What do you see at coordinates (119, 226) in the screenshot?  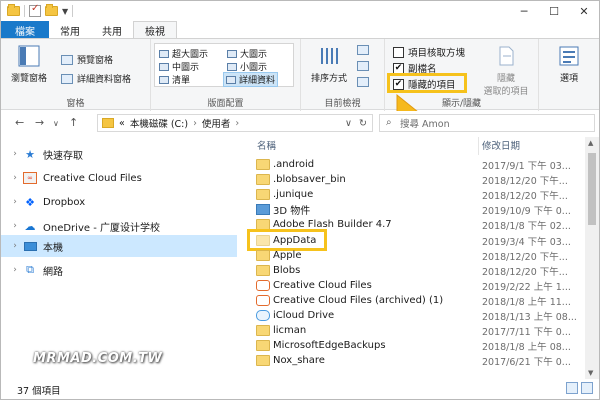 I see `nav-item-onedrive: › ☁ OneDrive - 广厦设计学校` at bounding box center [119, 226].